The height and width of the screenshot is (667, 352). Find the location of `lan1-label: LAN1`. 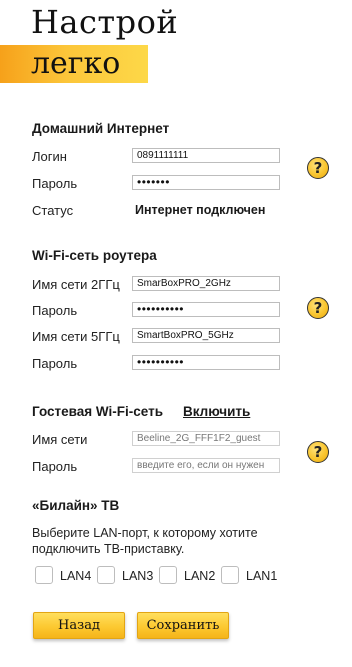

lan1-label: LAN1 is located at coordinates (262, 576).